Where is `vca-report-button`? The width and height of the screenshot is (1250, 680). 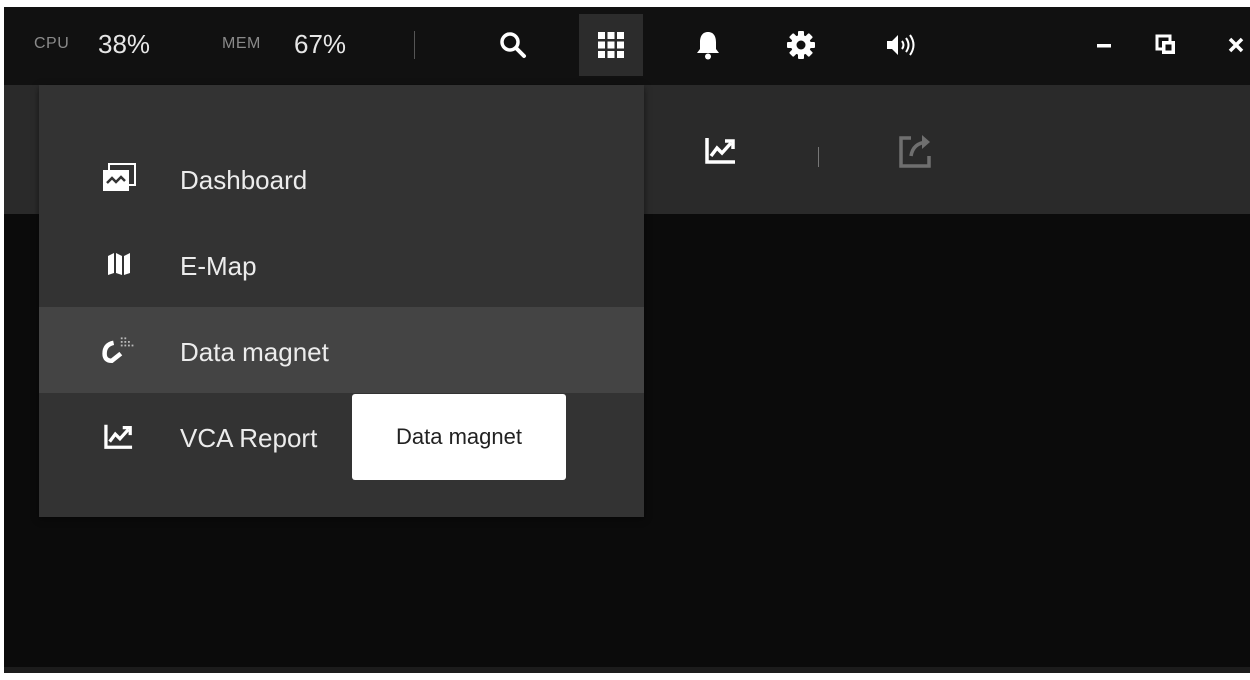 vca-report-button is located at coordinates (721, 150).